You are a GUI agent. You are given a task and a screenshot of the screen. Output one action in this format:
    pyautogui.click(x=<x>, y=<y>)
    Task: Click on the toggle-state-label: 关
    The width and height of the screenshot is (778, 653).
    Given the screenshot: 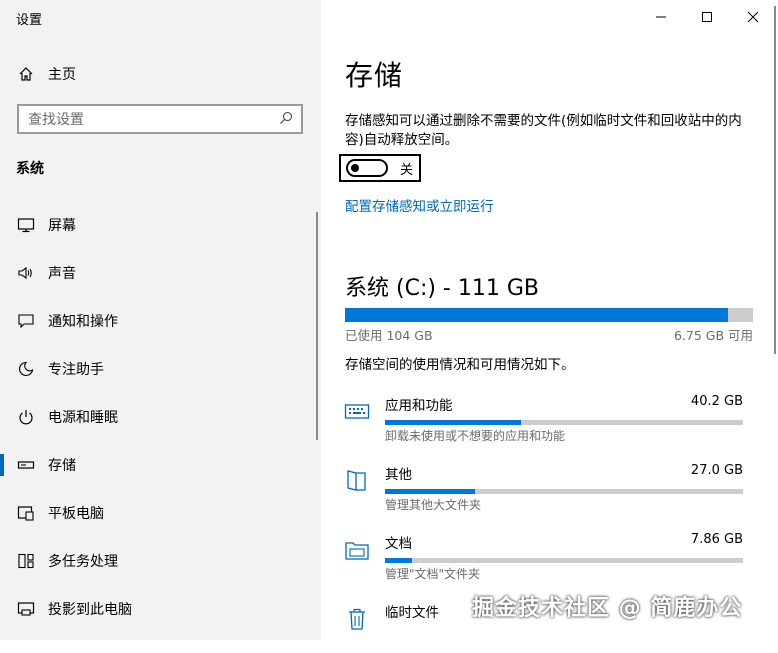 What is the action you would take?
    pyautogui.click(x=407, y=170)
    